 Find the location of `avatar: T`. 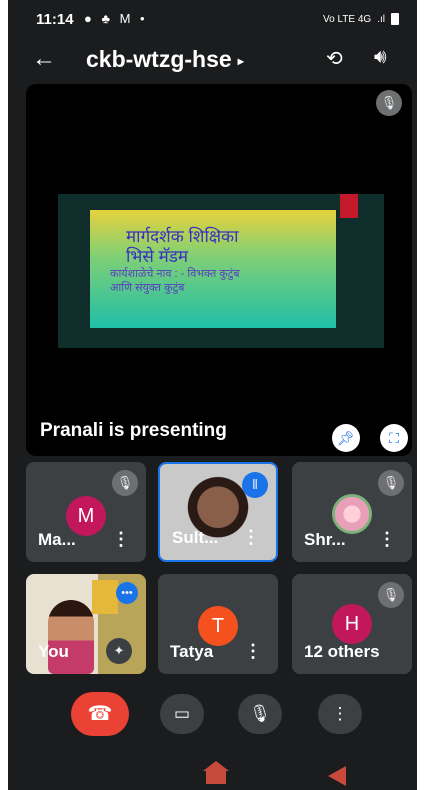

avatar: T is located at coordinates (218, 626).